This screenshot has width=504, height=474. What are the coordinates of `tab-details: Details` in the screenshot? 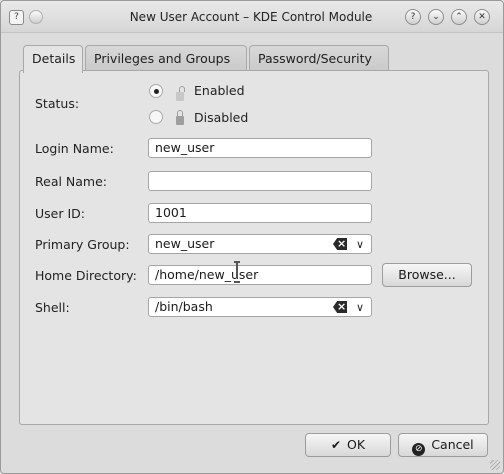 It's located at (53, 59).